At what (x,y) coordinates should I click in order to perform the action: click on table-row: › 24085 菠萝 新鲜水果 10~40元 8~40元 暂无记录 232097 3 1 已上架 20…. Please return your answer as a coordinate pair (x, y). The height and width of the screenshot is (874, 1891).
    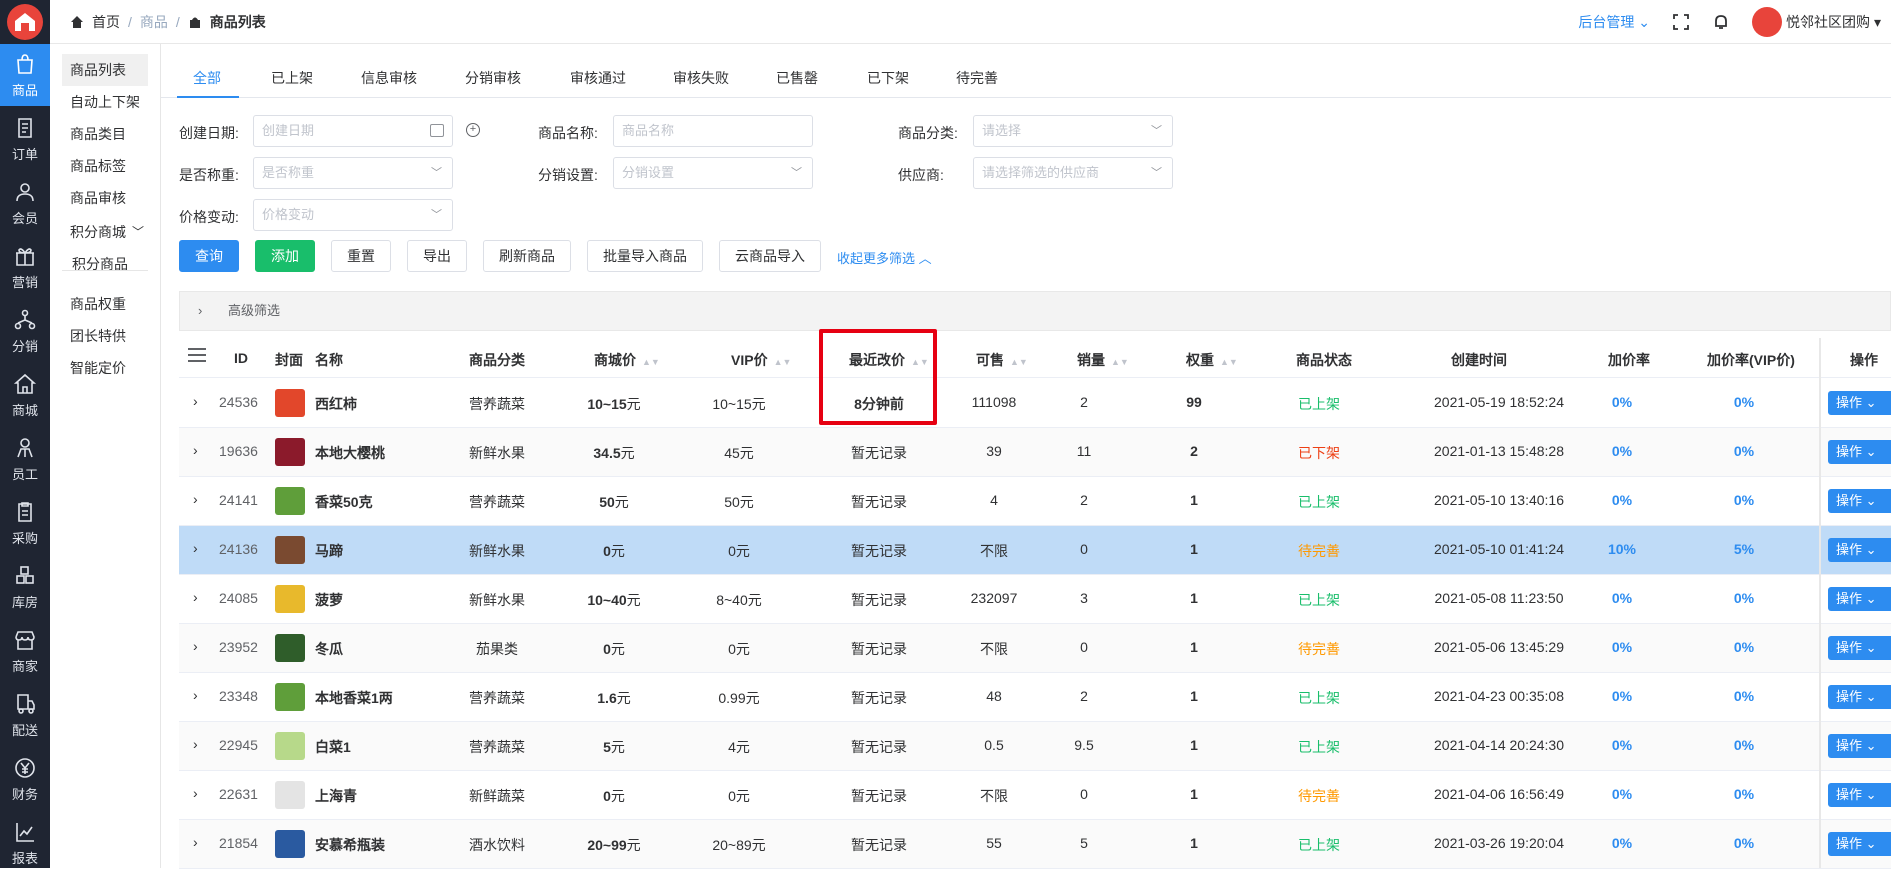
    Looking at the image, I should click on (1035, 599).